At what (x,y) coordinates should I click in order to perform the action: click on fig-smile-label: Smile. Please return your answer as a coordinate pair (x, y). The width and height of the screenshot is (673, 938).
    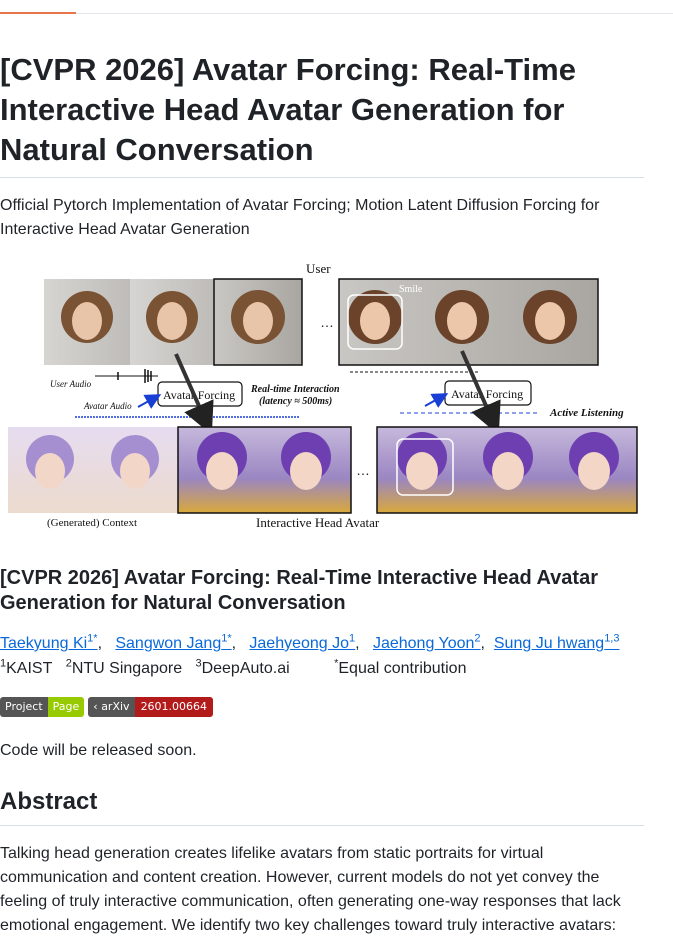
    Looking at the image, I should click on (411, 289).